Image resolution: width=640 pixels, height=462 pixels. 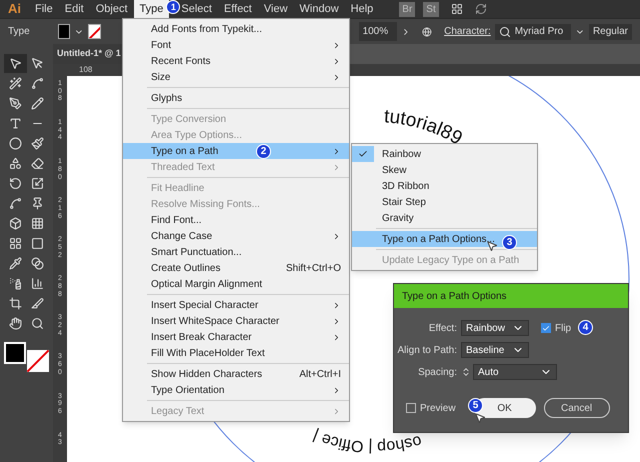 What do you see at coordinates (112, 9) in the screenshot?
I see `menu-item: Object` at bounding box center [112, 9].